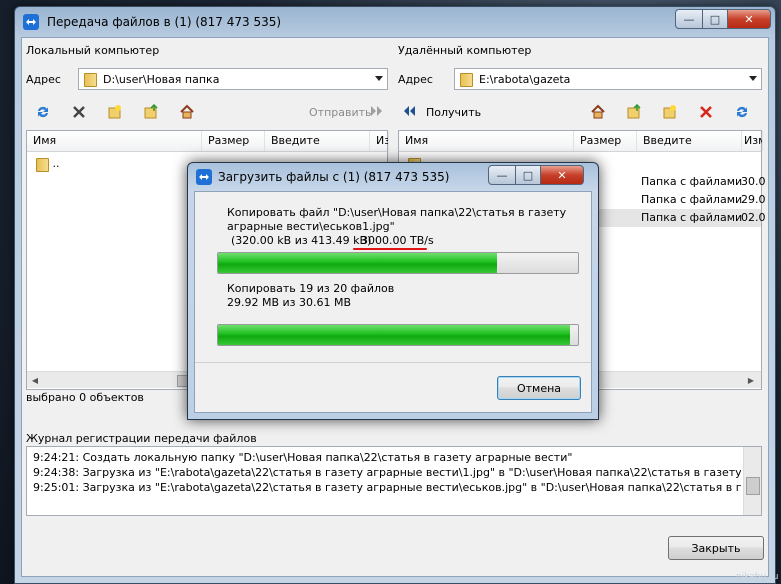 This screenshot has height=584, width=781. I want to click on copy-file-line-2: аграрные вести\еськов1.jpg", so click(311, 226).